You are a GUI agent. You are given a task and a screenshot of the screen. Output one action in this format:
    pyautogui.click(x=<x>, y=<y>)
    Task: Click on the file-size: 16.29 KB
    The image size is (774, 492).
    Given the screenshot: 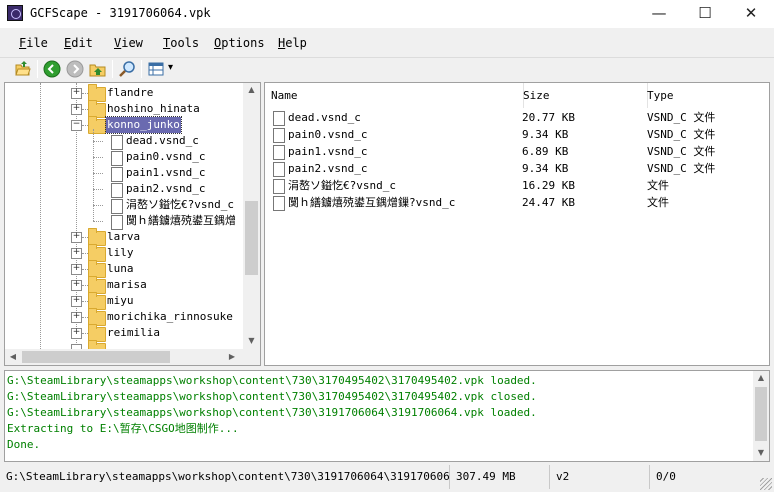 What is the action you would take?
    pyautogui.click(x=548, y=185)
    